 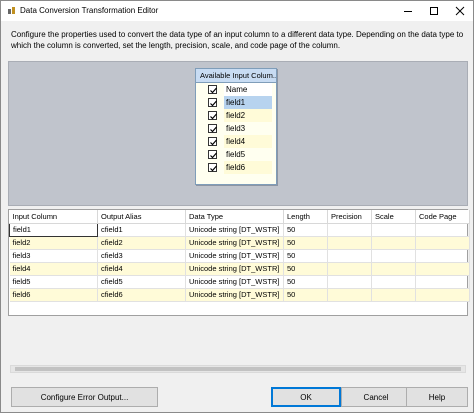 I want to click on header-precision: Precision, so click(x=349, y=217).